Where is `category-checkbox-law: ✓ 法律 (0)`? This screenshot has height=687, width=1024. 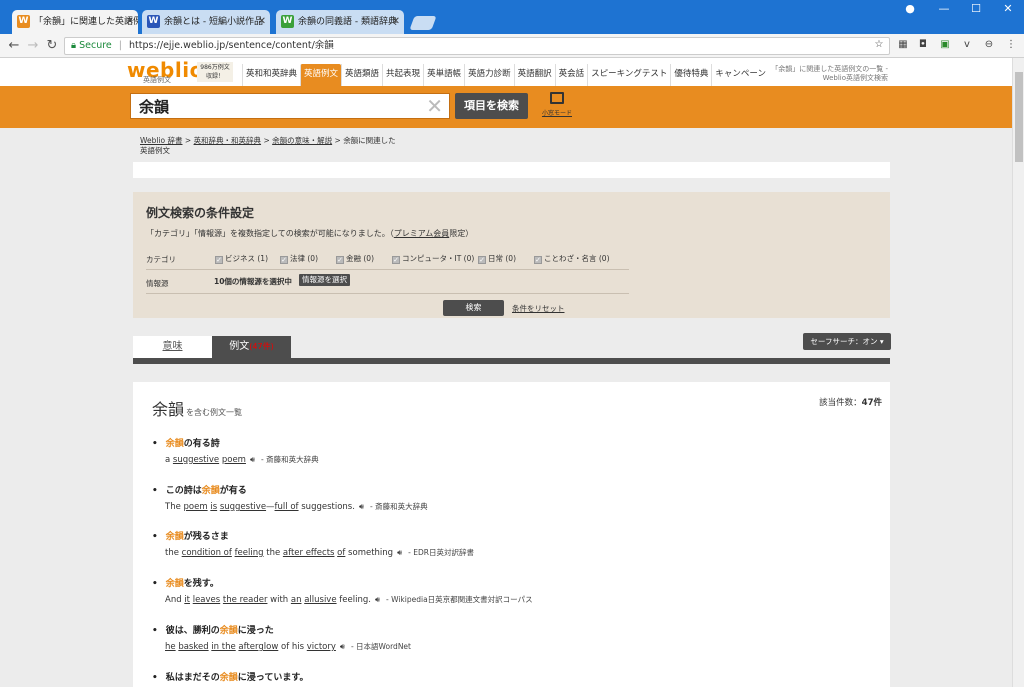
category-checkbox-law: ✓ 法律 (0) is located at coordinates (299, 258).